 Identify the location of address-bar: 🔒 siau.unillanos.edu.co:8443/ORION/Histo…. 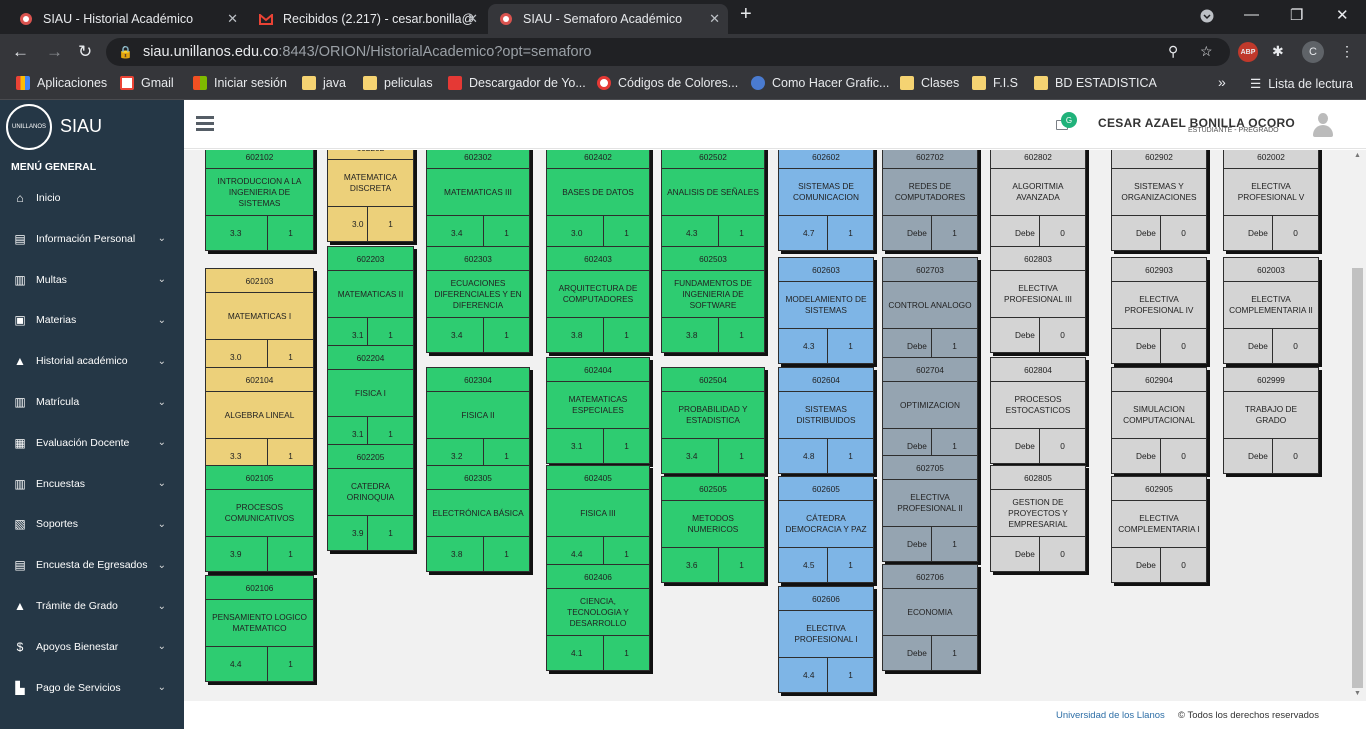
(668, 52).